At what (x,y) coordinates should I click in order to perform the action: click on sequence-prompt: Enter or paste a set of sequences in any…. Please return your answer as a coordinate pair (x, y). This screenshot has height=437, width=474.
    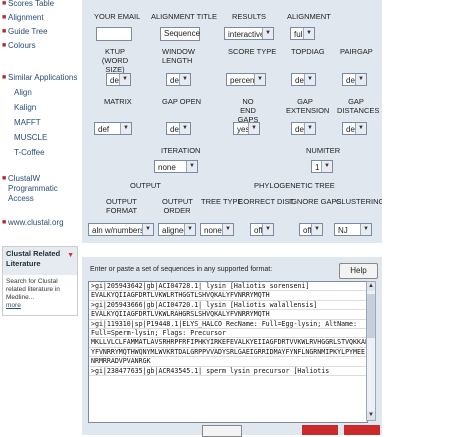
    Looking at the image, I should click on (181, 269).